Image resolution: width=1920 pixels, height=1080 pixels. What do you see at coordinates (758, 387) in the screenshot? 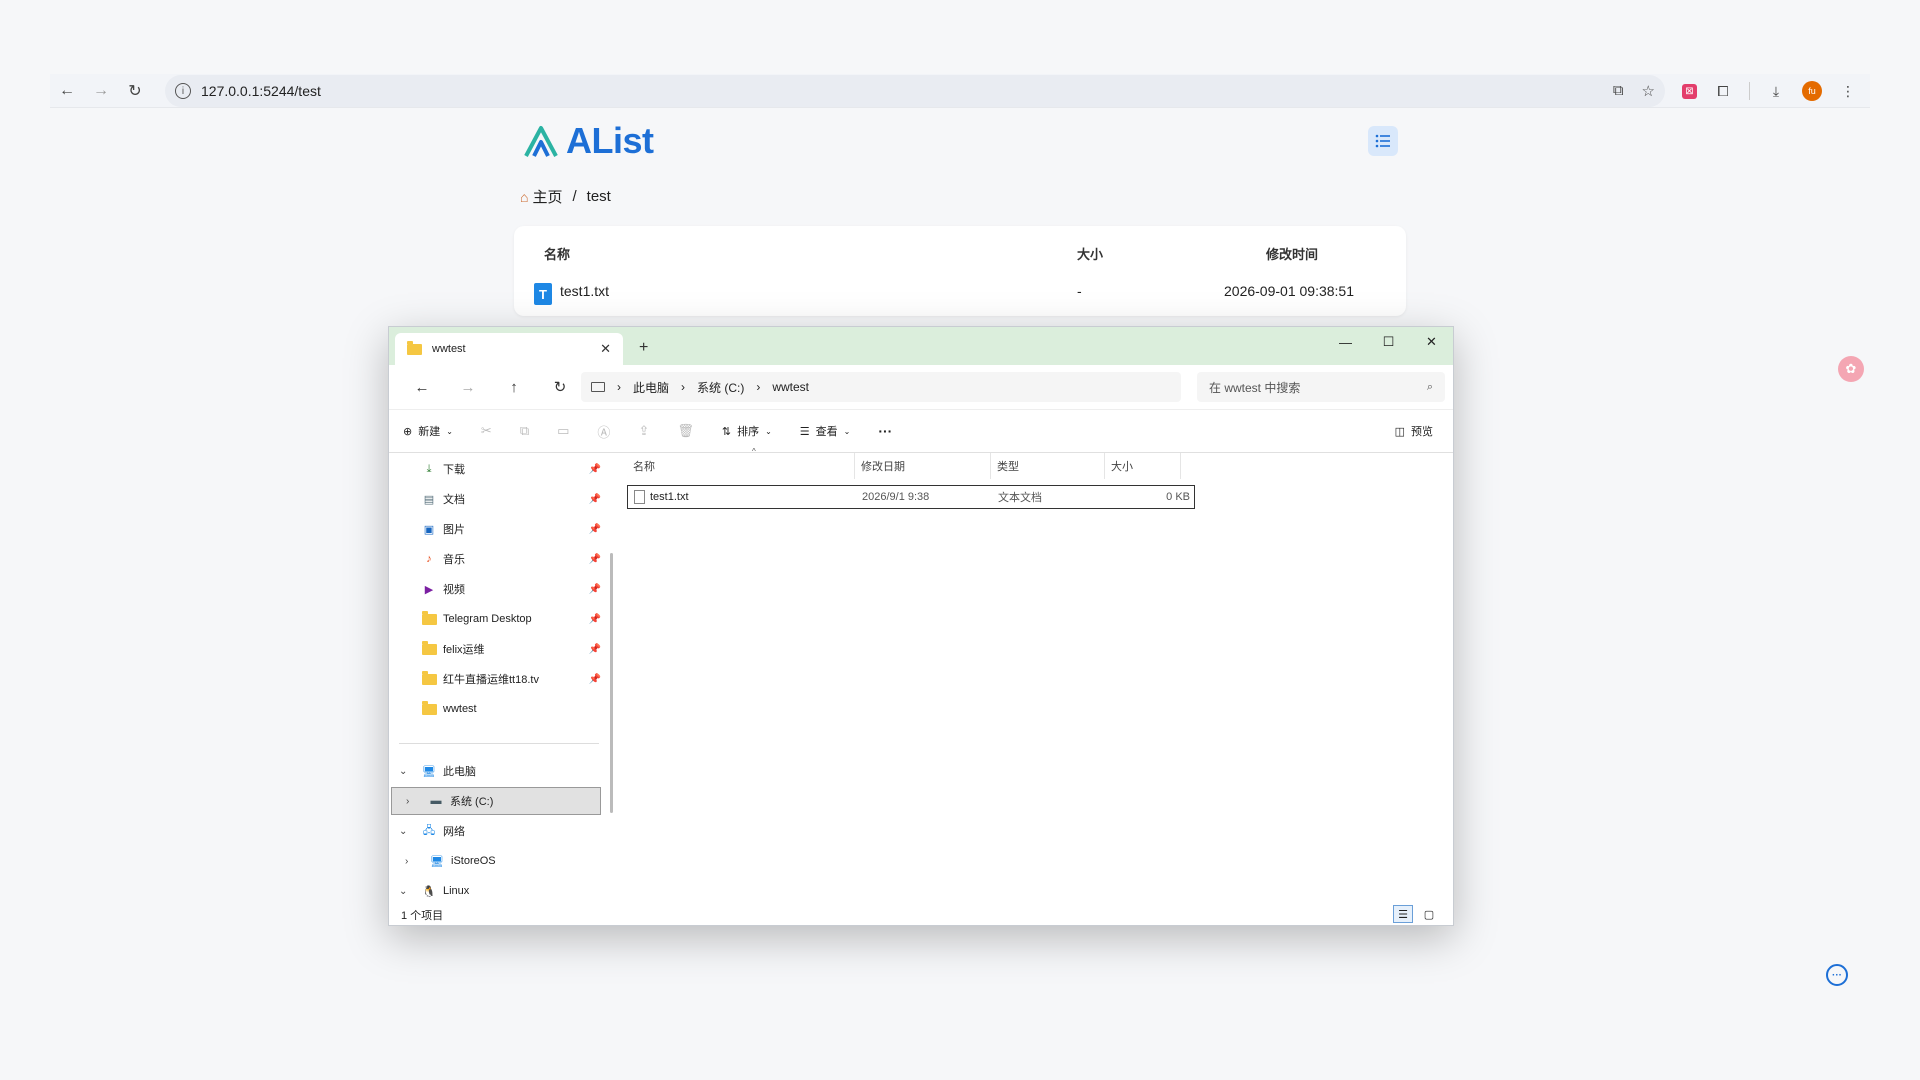
I see `address-sep-2: ›` at bounding box center [758, 387].